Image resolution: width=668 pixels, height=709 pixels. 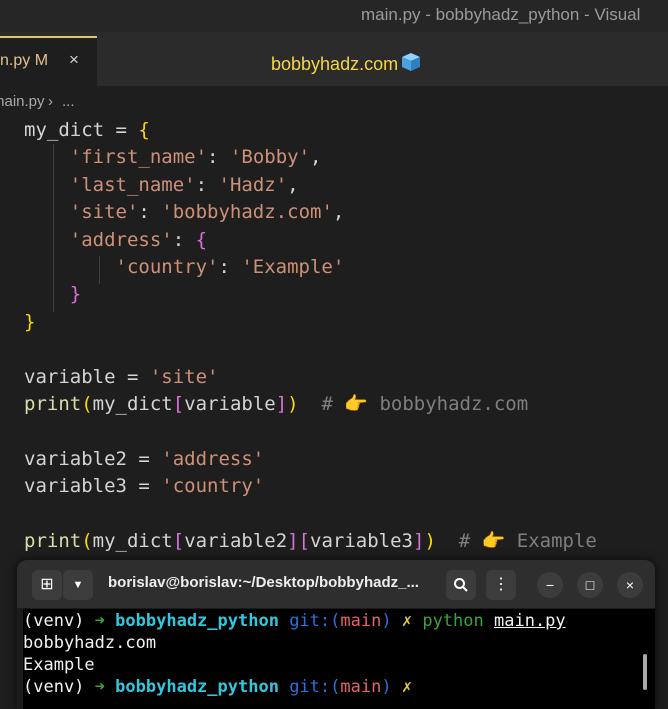 What do you see at coordinates (550, 585) in the screenshot?
I see `minimize-icon: −` at bounding box center [550, 585].